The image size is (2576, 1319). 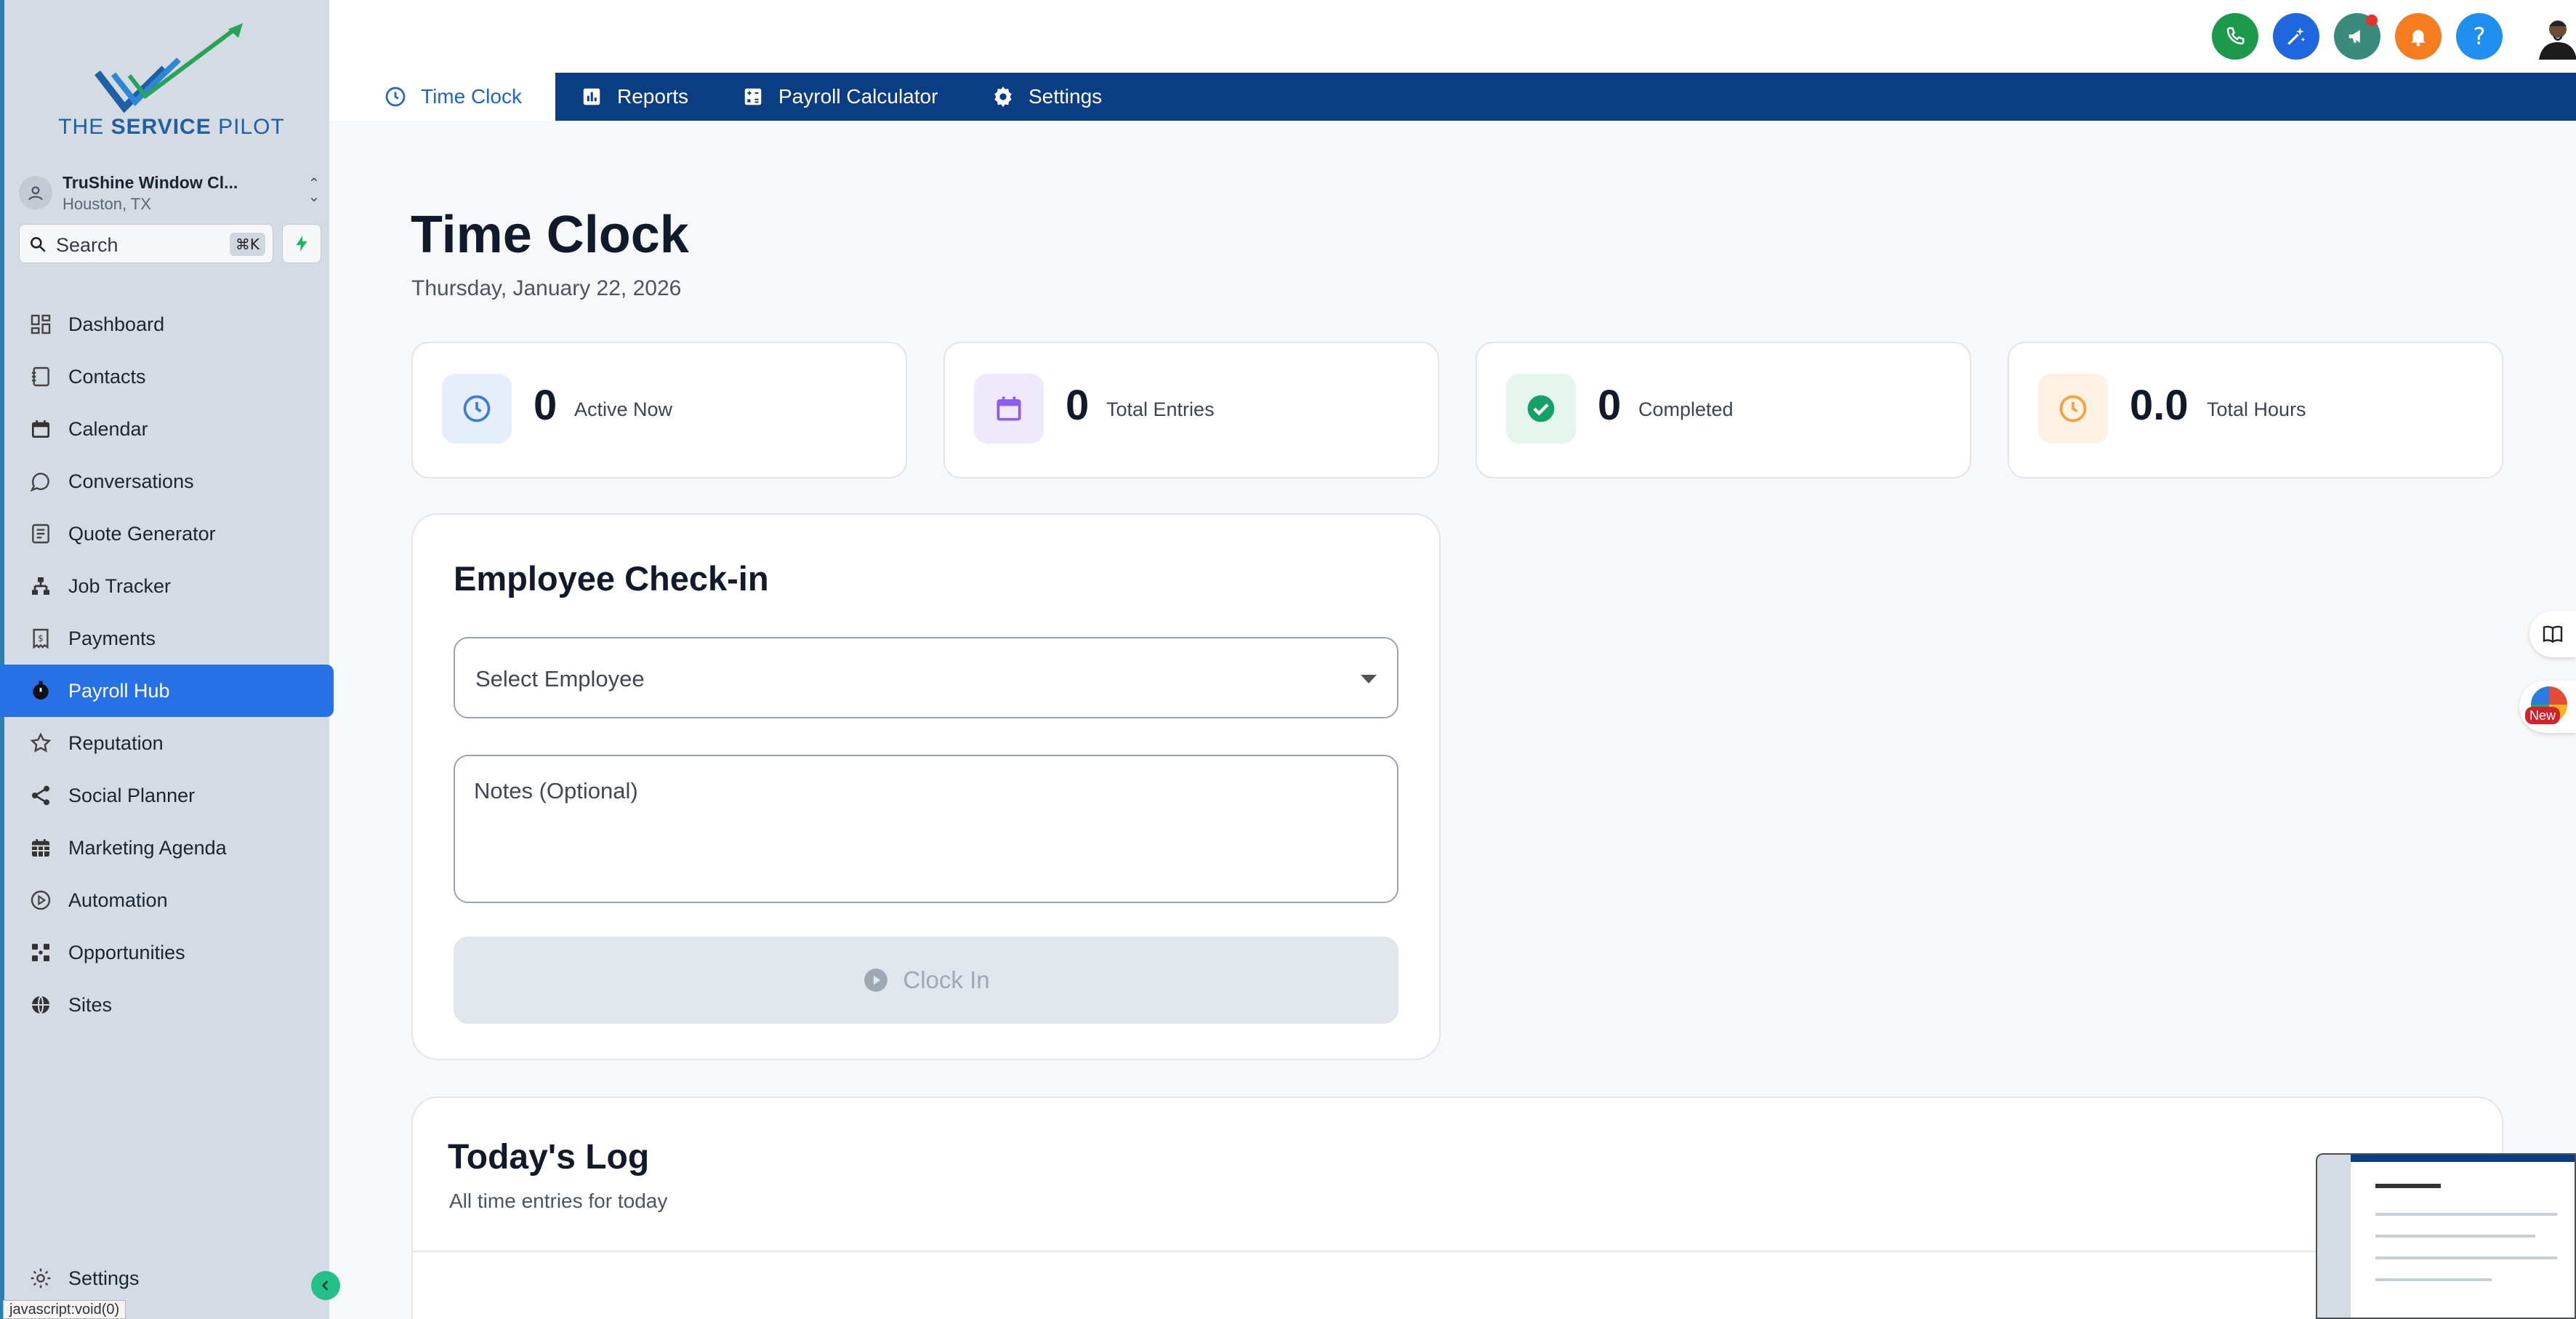 I want to click on search-input: Search ⌘K, so click(x=146, y=243).